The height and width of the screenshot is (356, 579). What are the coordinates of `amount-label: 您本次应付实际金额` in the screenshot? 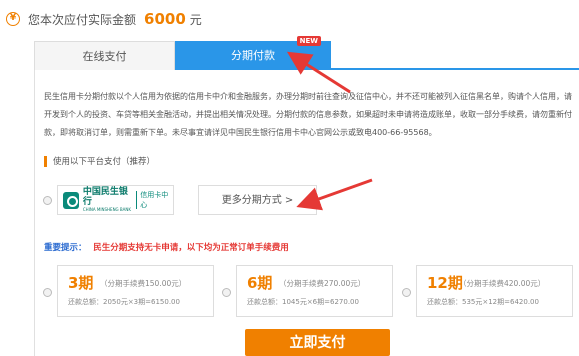 It's located at (82, 19).